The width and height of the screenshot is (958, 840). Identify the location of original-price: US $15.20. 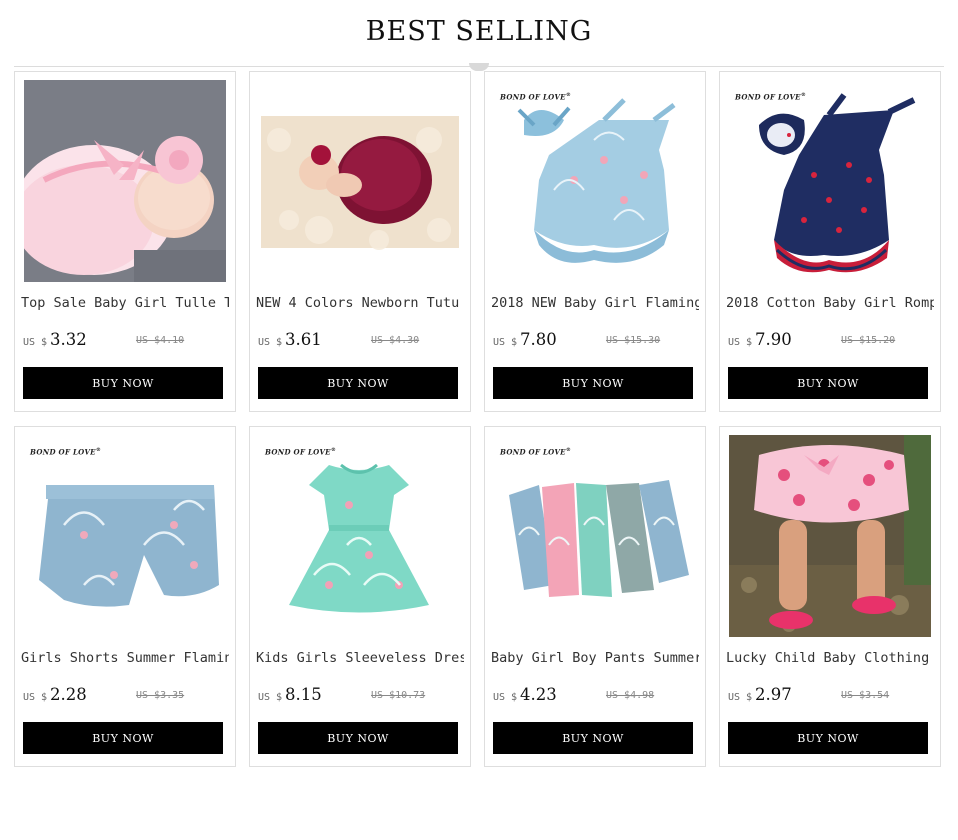
(868, 340).